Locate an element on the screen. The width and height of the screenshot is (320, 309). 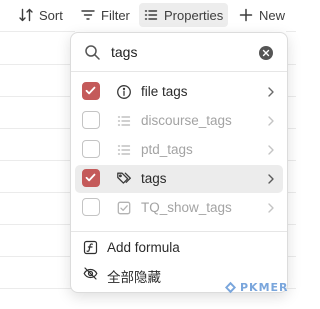
hide-all-label: 全部隐藏 is located at coordinates (134, 277).